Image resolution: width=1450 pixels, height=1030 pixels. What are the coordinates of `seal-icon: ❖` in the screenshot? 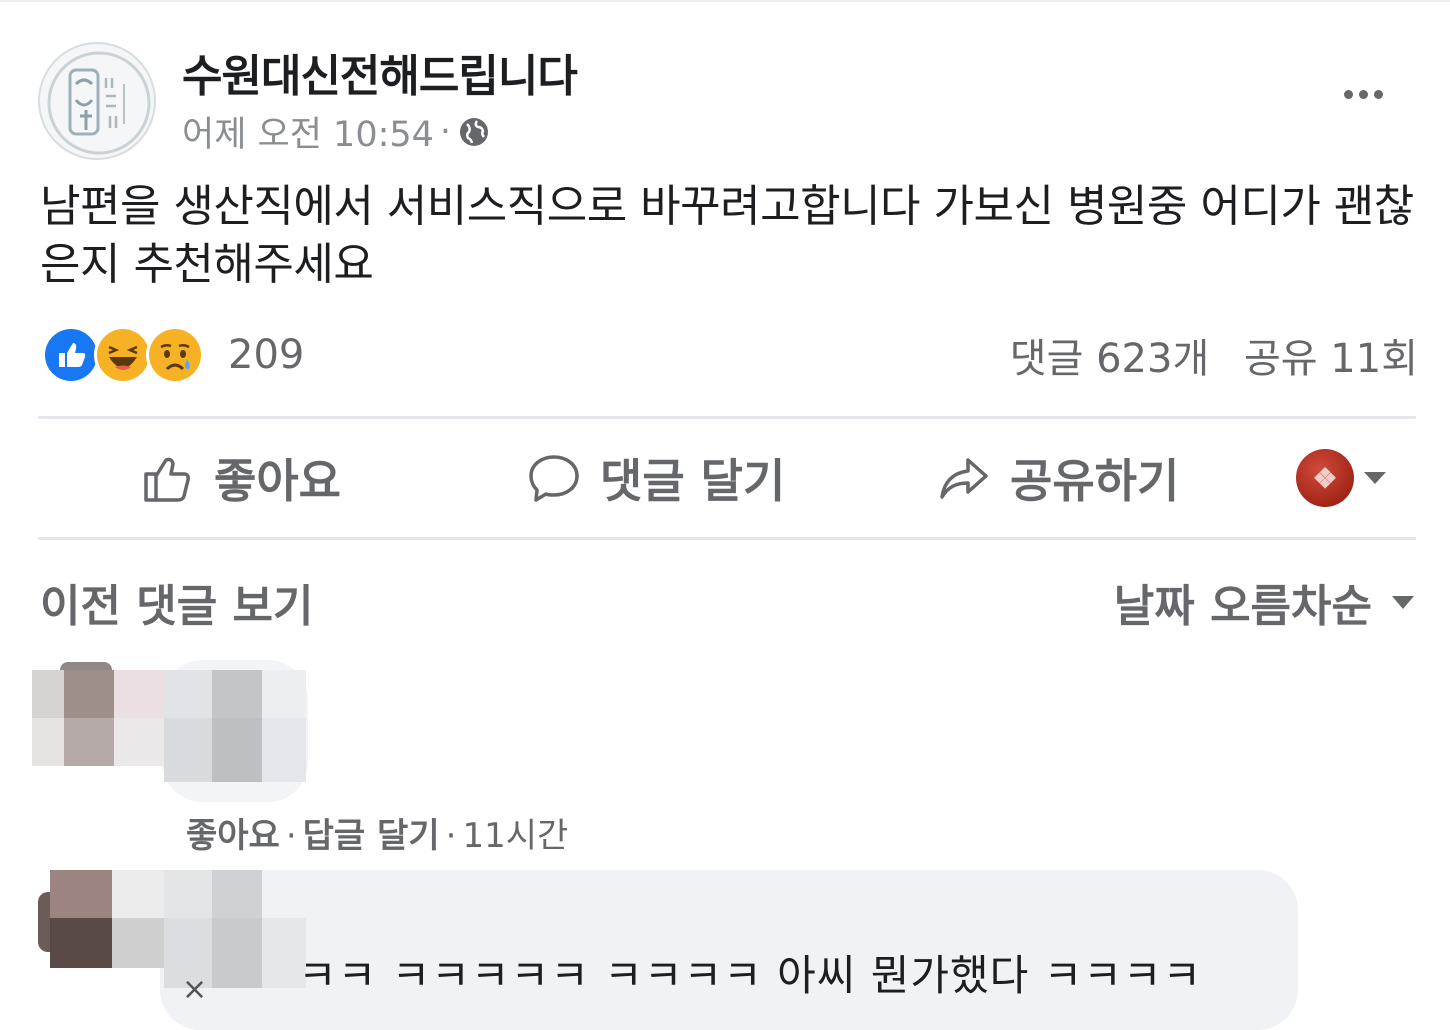 It's located at (1325, 478).